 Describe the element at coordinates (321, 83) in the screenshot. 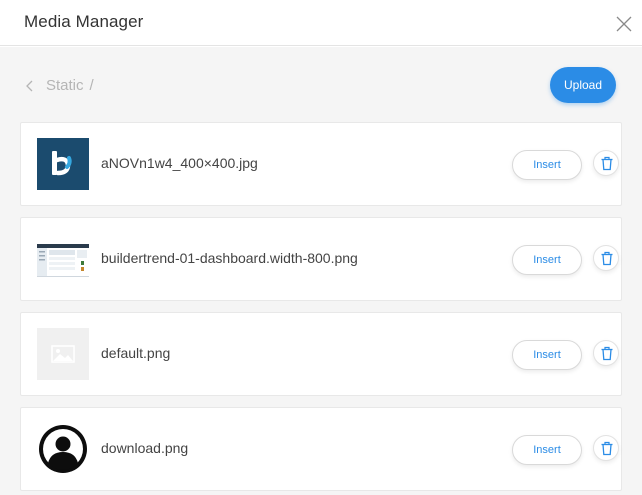

I see `toolbar: Static / Upload` at that location.